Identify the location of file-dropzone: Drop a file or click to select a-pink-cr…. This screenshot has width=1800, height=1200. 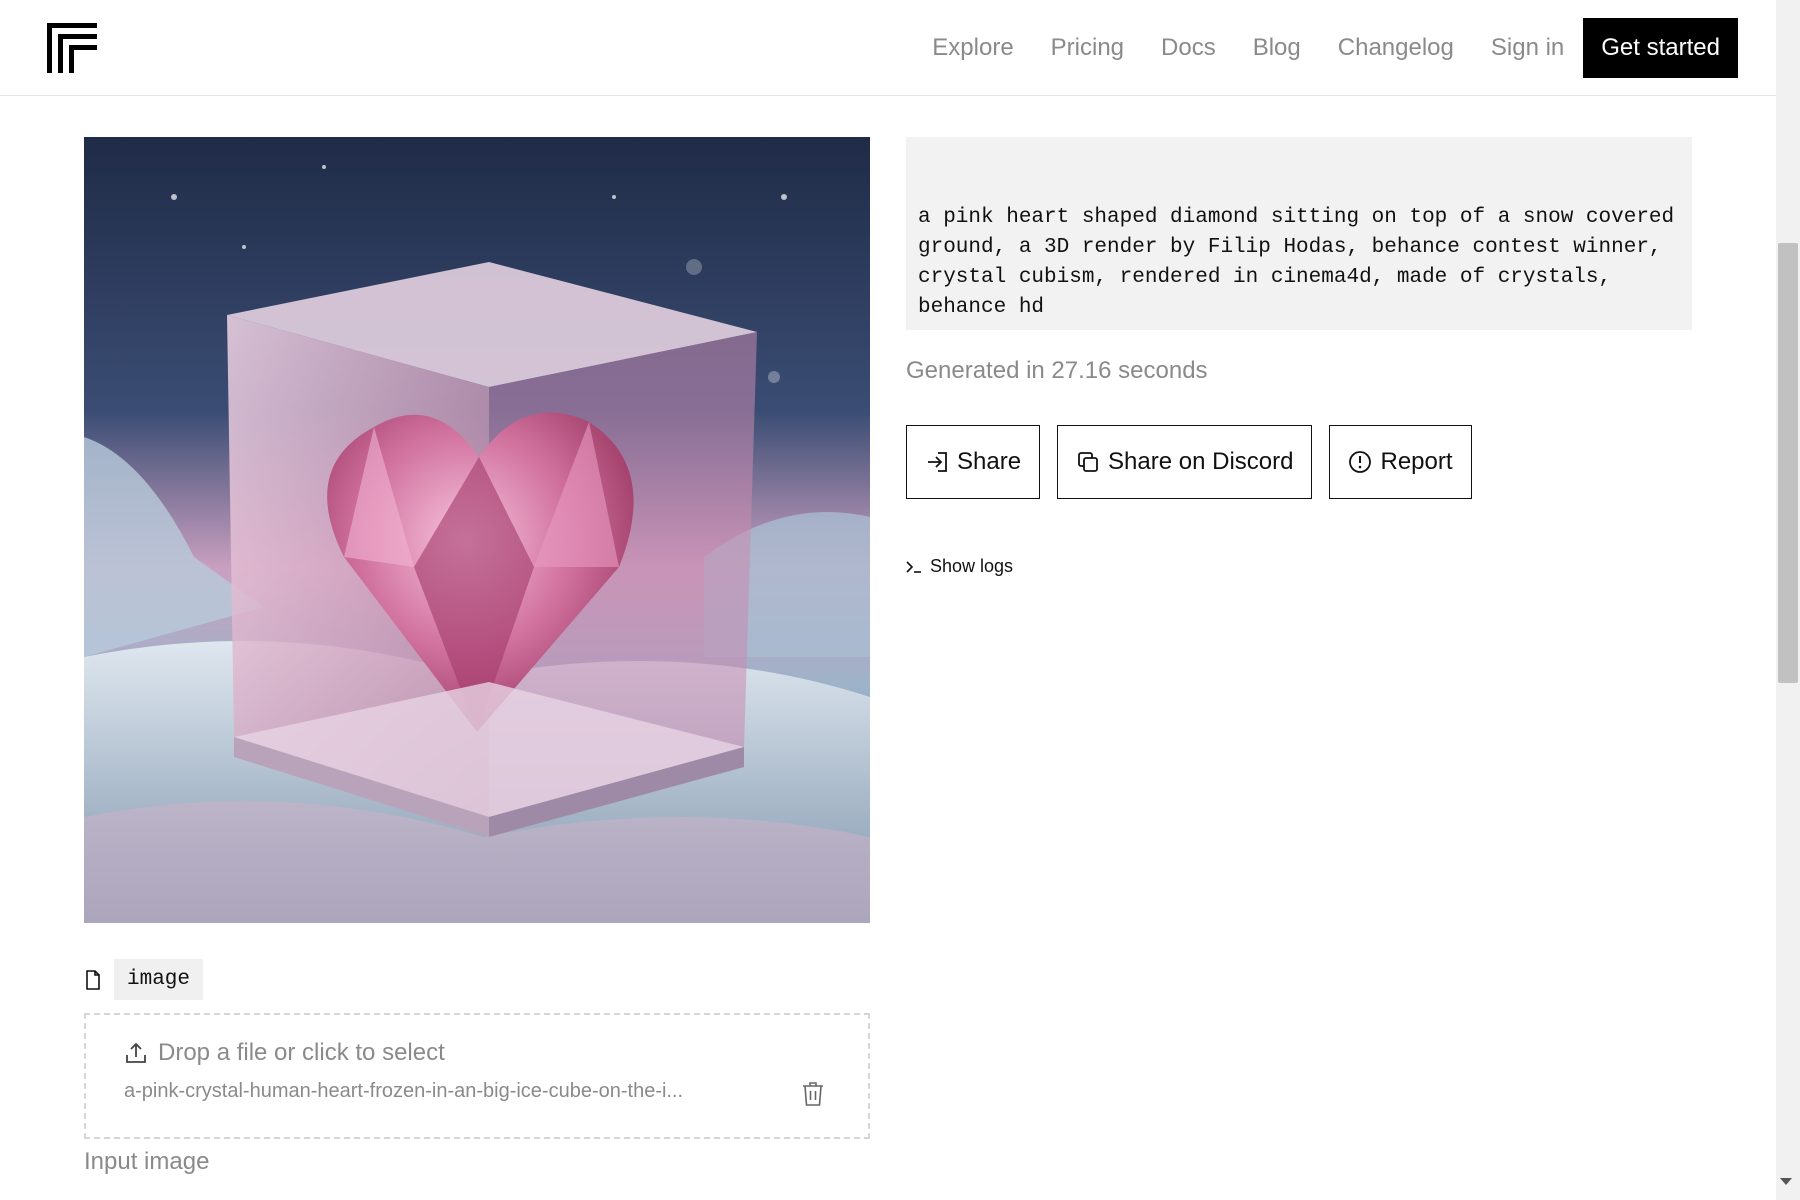
(477, 1076).